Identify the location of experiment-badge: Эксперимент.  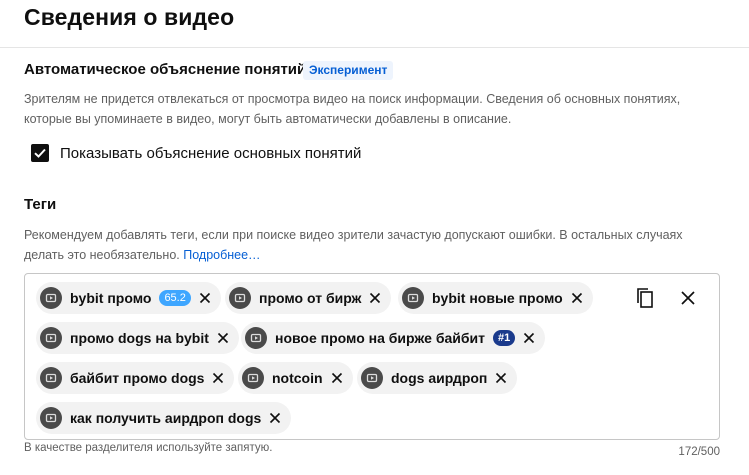
(348, 70).